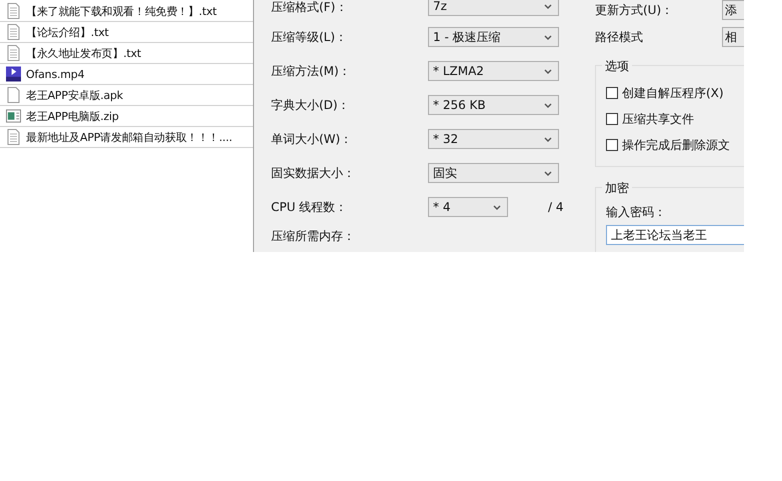 Image resolution: width=782 pixels, height=481 pixels. Describe the element at coordinates (84, 53) in the screenshot. I see `file-name: 【永久地址发布页】.txt` at that location.